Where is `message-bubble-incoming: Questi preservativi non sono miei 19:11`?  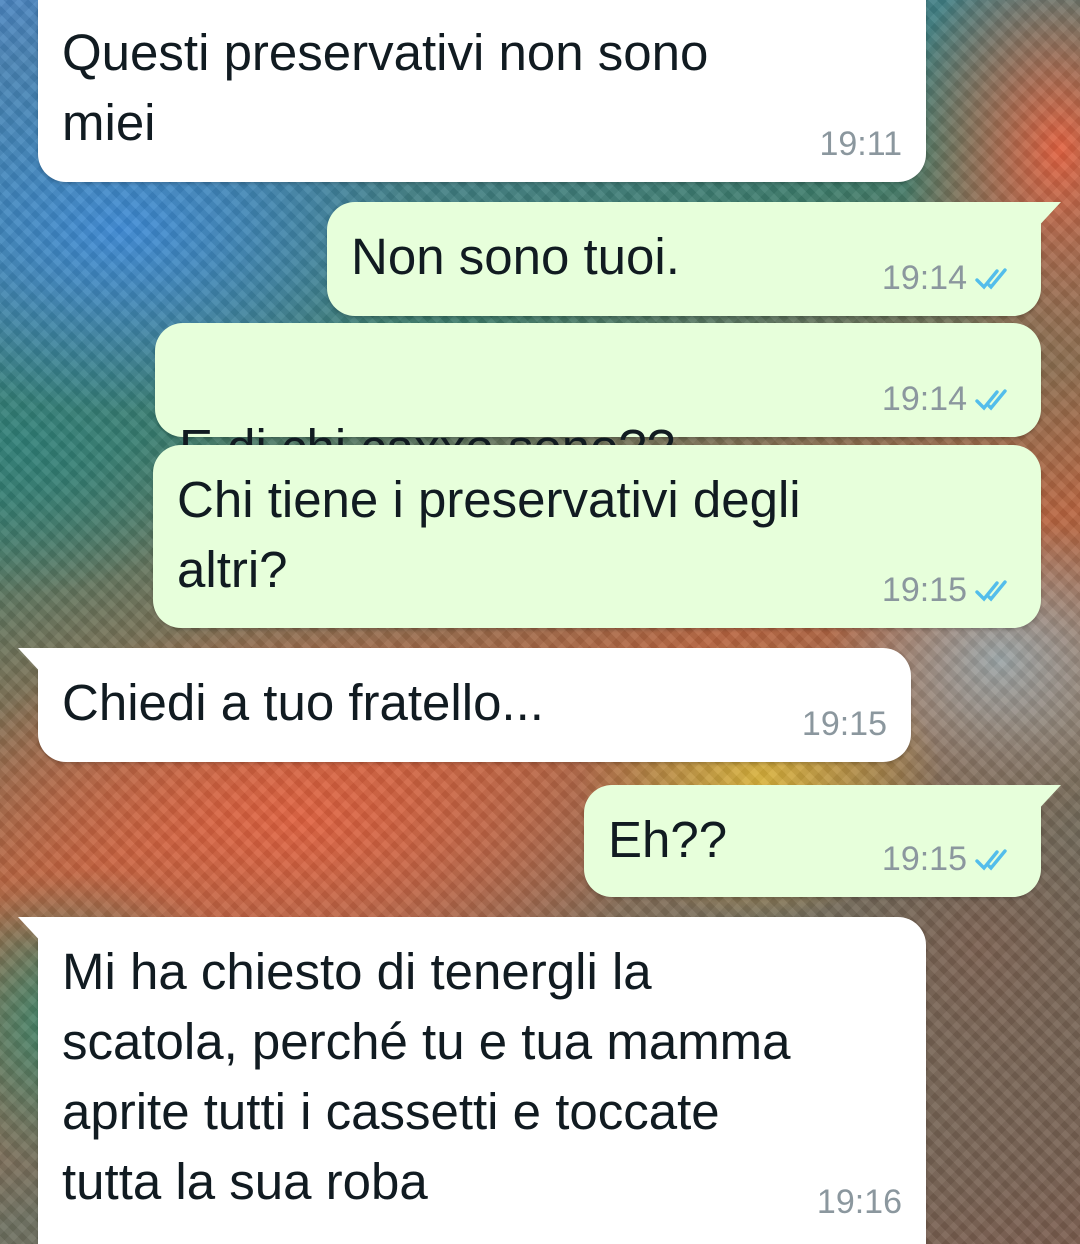 message-bubble-incoming: Questi preservativi non sono miei 19:11 is located at coordinates (482, 91).